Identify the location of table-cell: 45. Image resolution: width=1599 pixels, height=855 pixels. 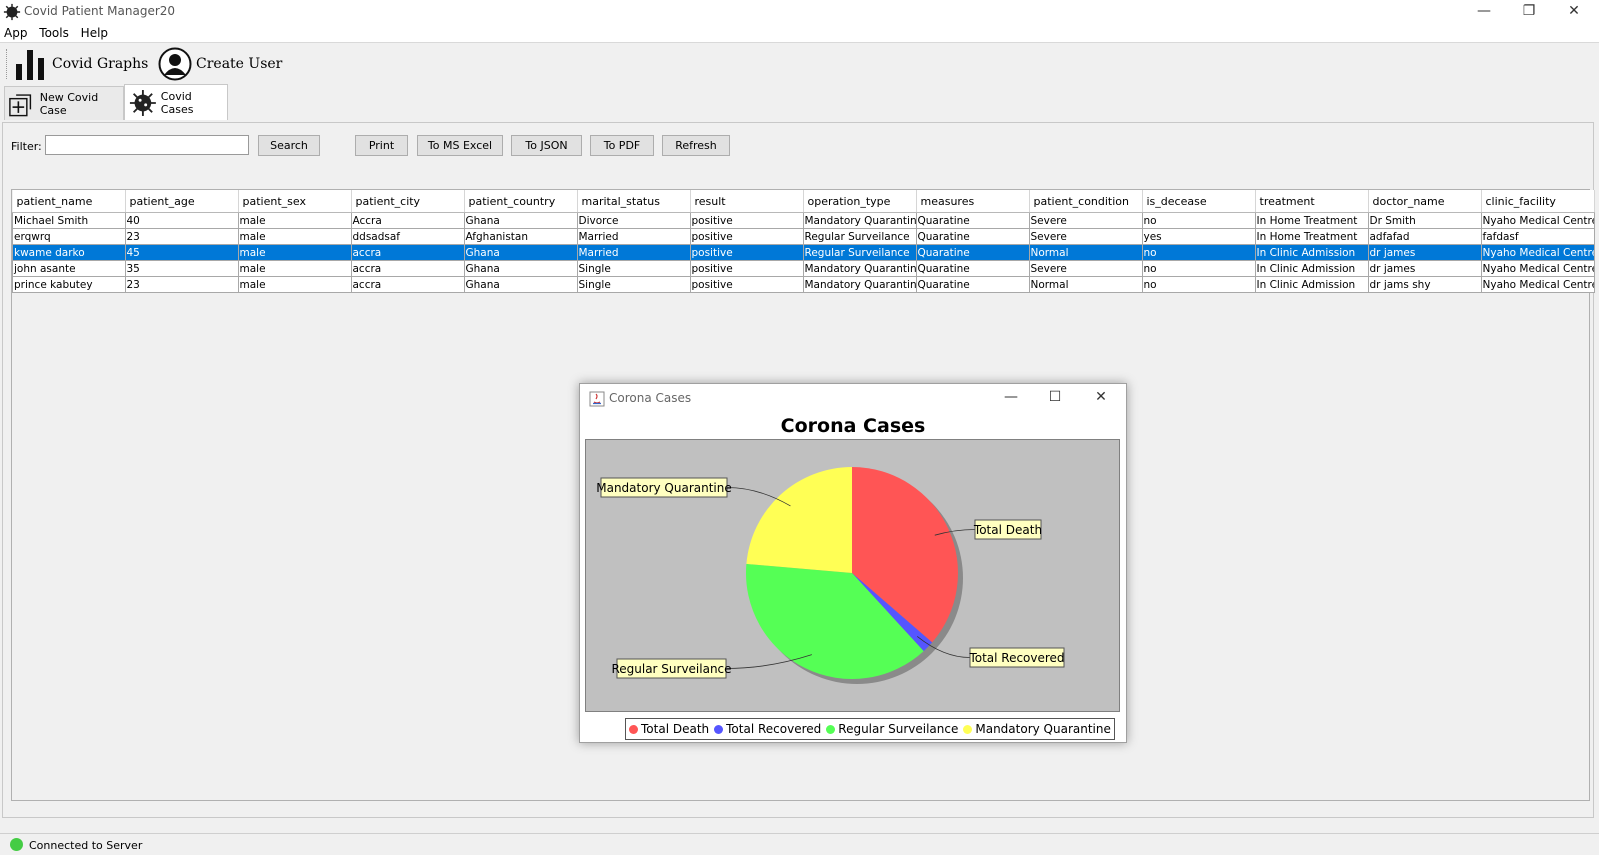
(181, 252).